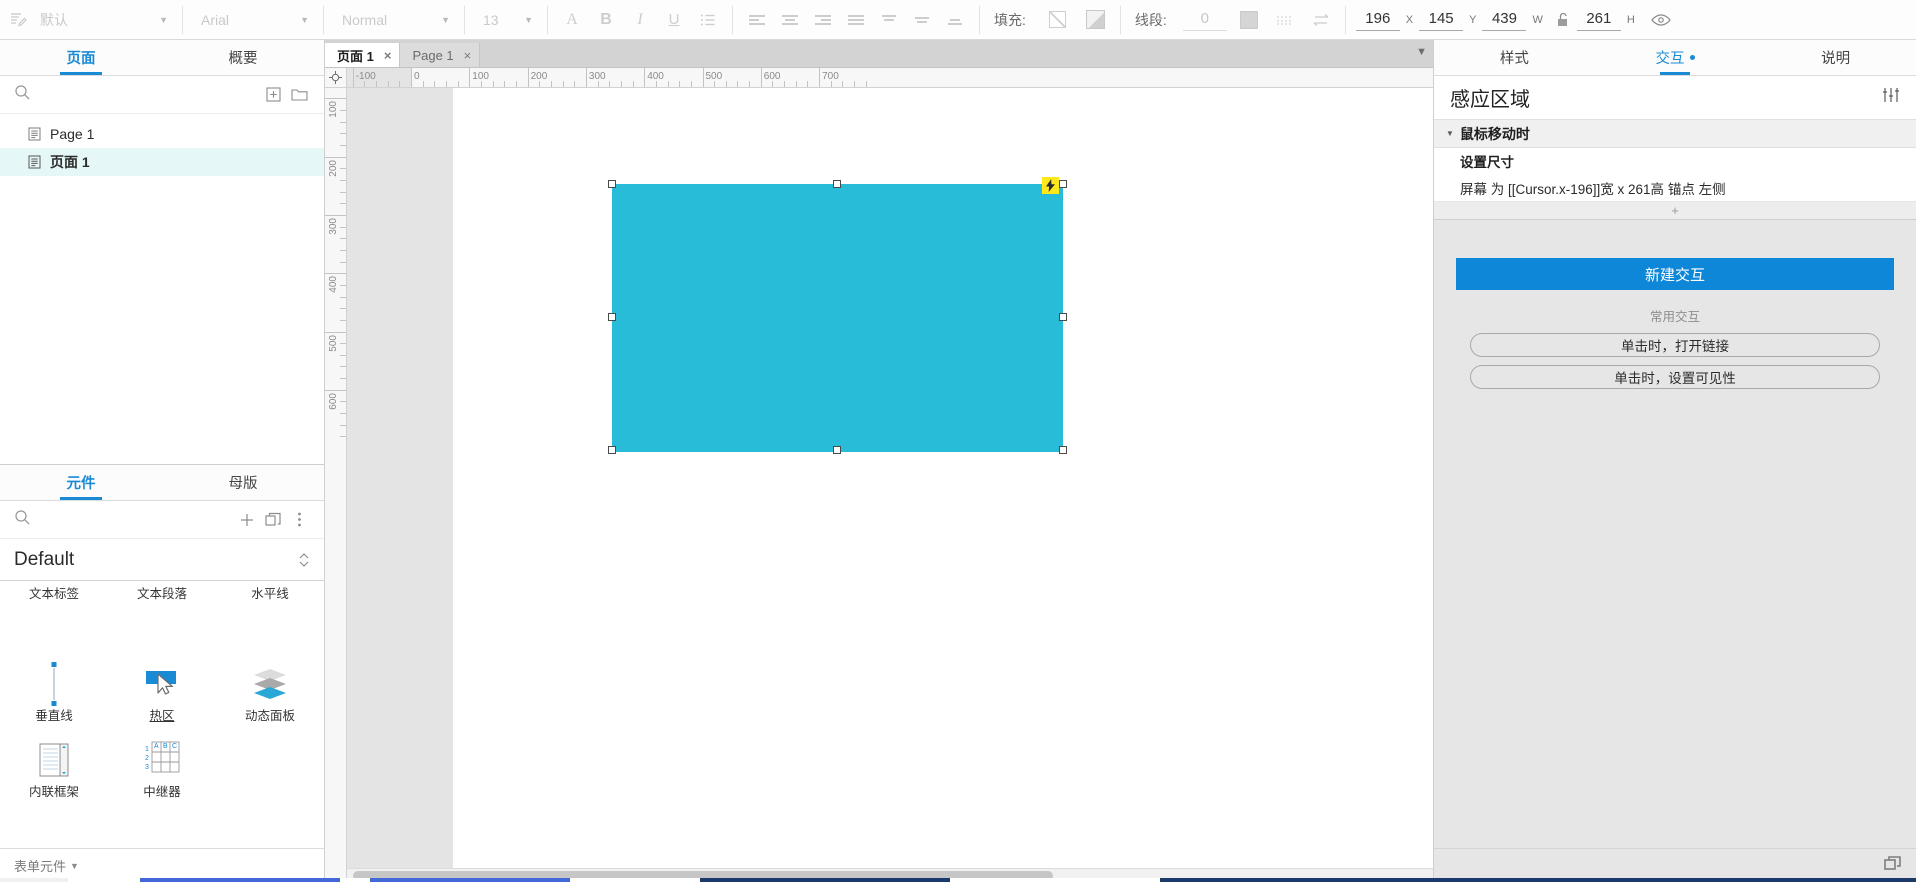 The image size is (1916, 882). I want to click on valign-bottom-icon, so click(955, 20).